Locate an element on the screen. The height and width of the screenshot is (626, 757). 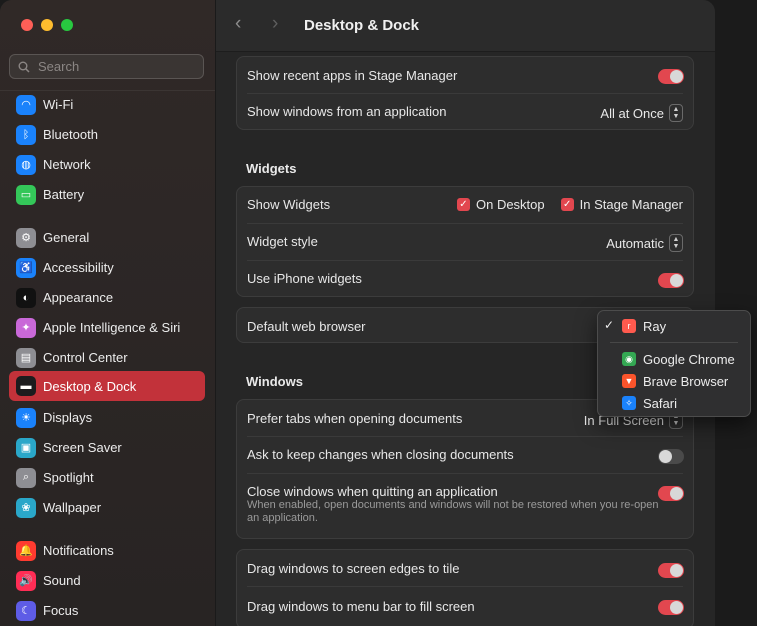
sidebar-item-apple-intelligence-siri: ✦ Apple Intelligence & Siri is located at coordinates (107, 327).